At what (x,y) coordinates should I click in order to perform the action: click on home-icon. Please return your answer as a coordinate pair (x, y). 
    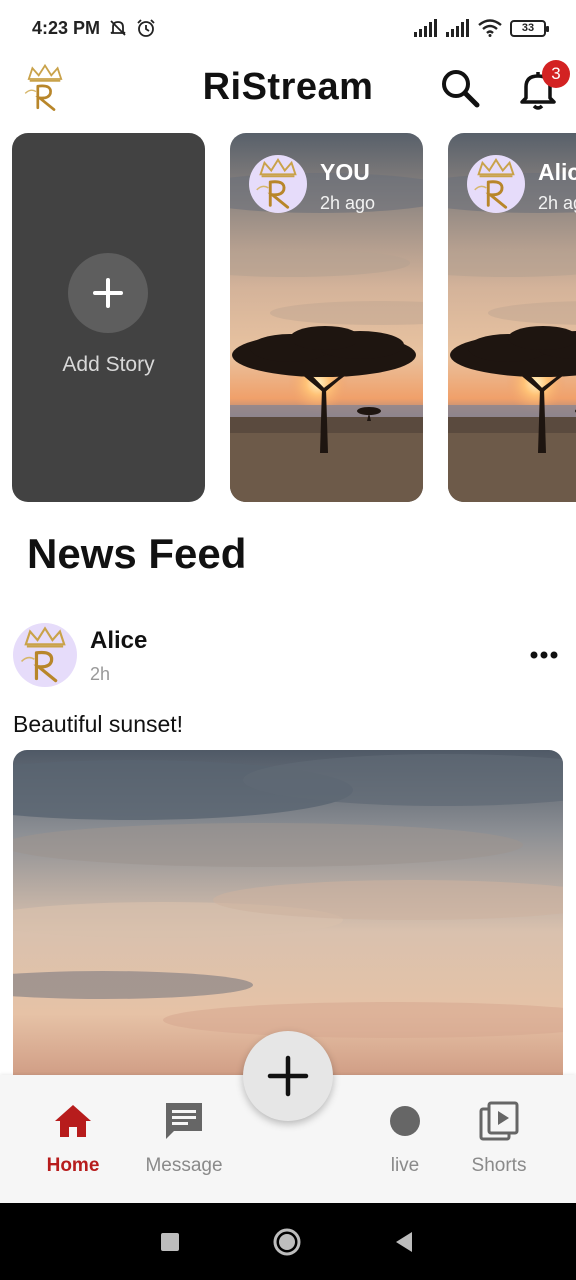
    Looking at the image, I should click on (73, 1121).